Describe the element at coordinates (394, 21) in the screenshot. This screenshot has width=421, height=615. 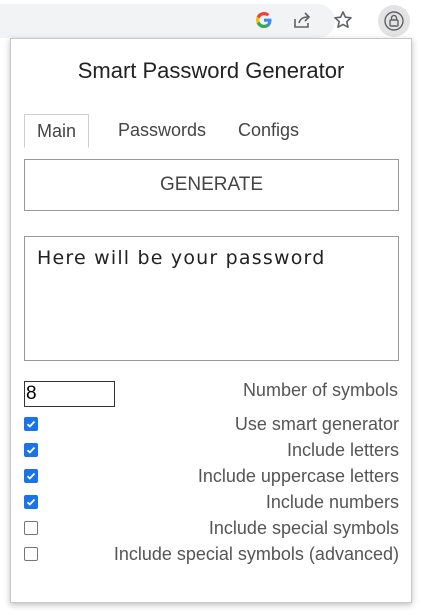
I see `extension-icon` at that location.